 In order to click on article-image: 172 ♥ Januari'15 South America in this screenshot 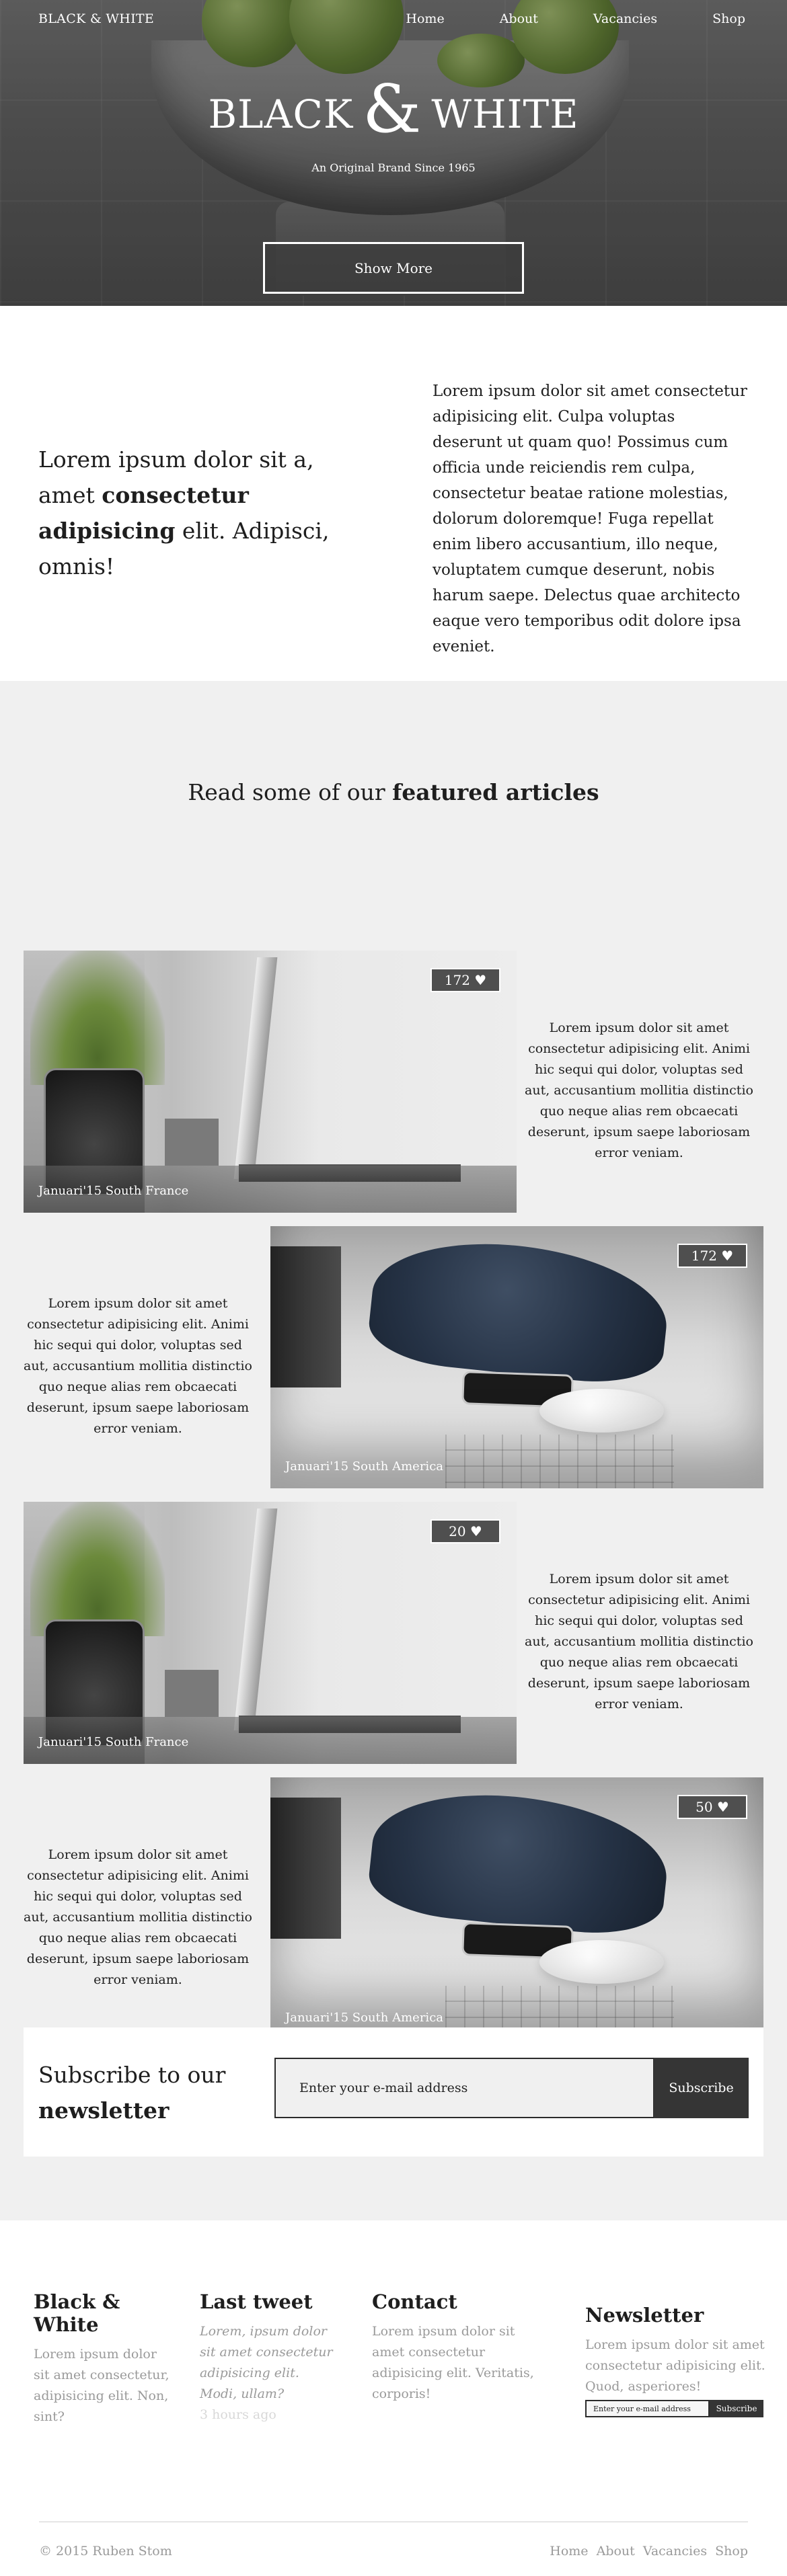, I will do `click(516, 1357)`.